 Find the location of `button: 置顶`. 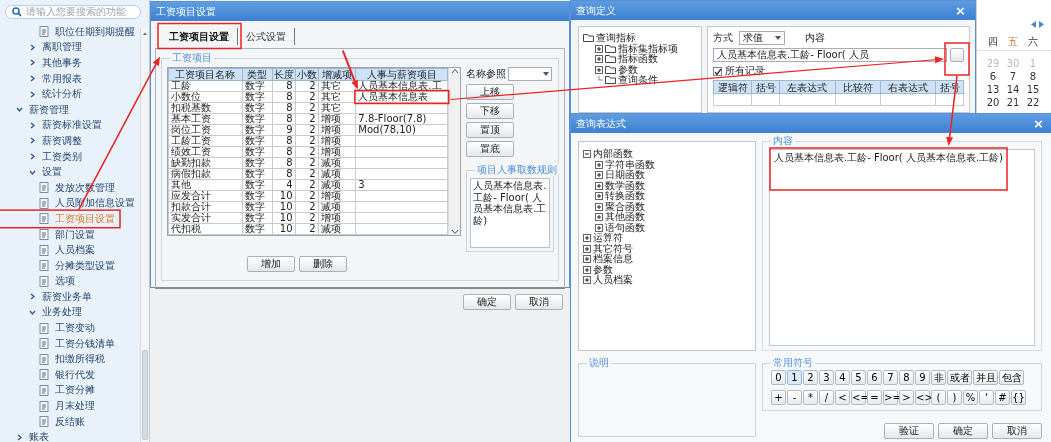

button: 置顶 is located at coordinates (490, 130).